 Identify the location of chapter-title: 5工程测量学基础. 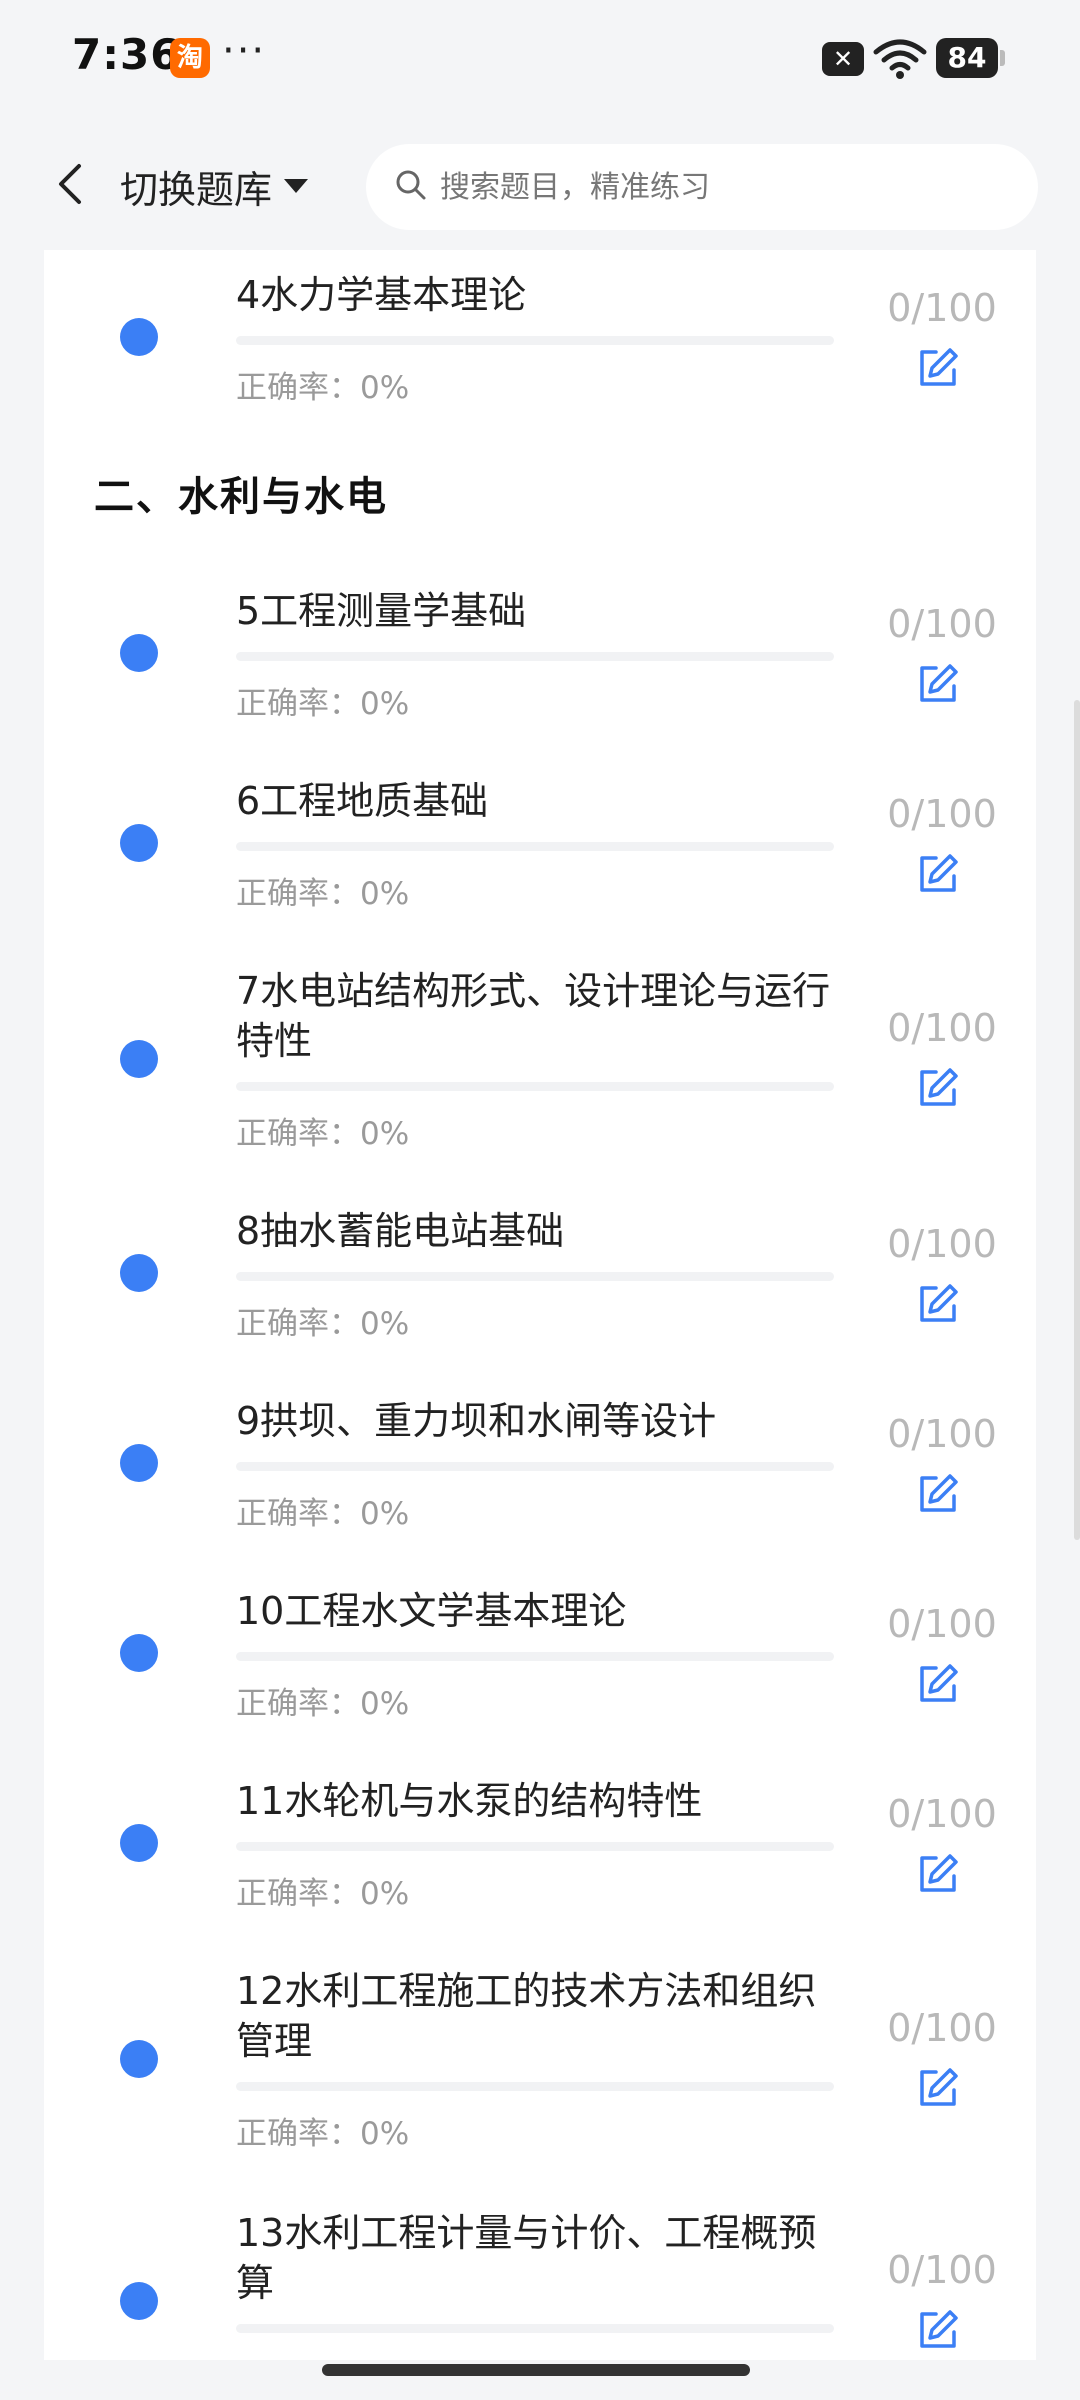
(381, 611).